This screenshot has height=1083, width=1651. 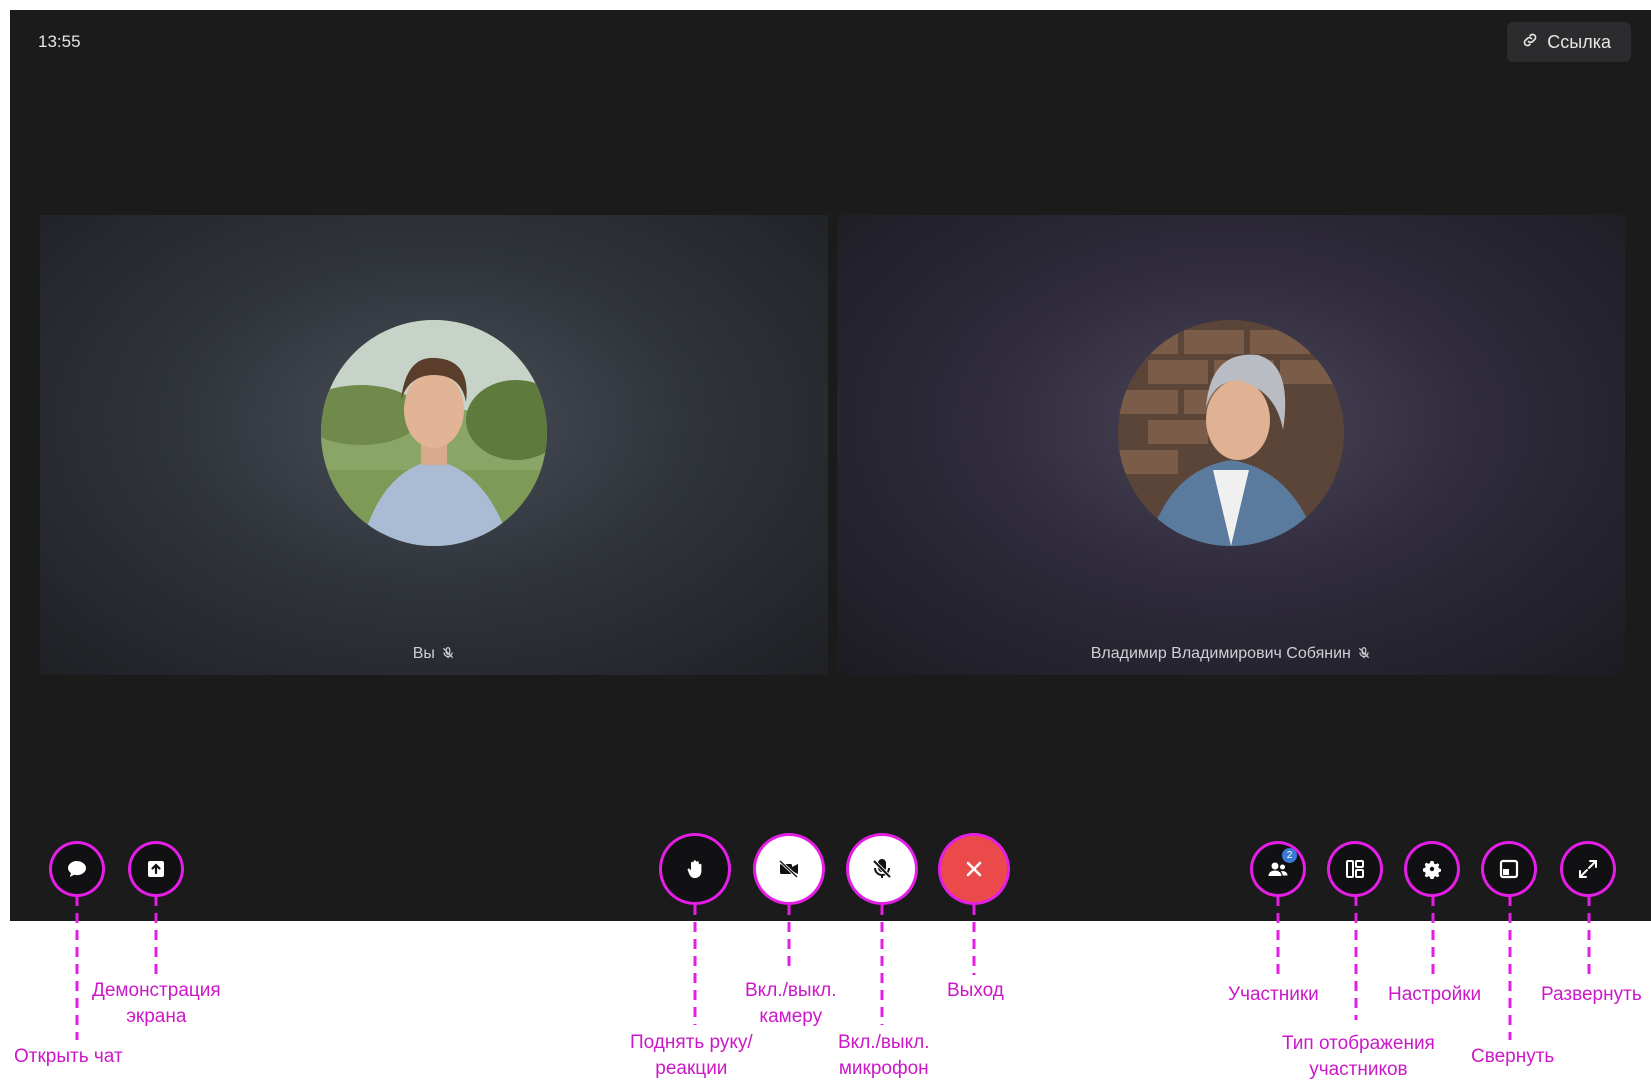 I want to click on expand-icon, so click(x=1588, y=869).